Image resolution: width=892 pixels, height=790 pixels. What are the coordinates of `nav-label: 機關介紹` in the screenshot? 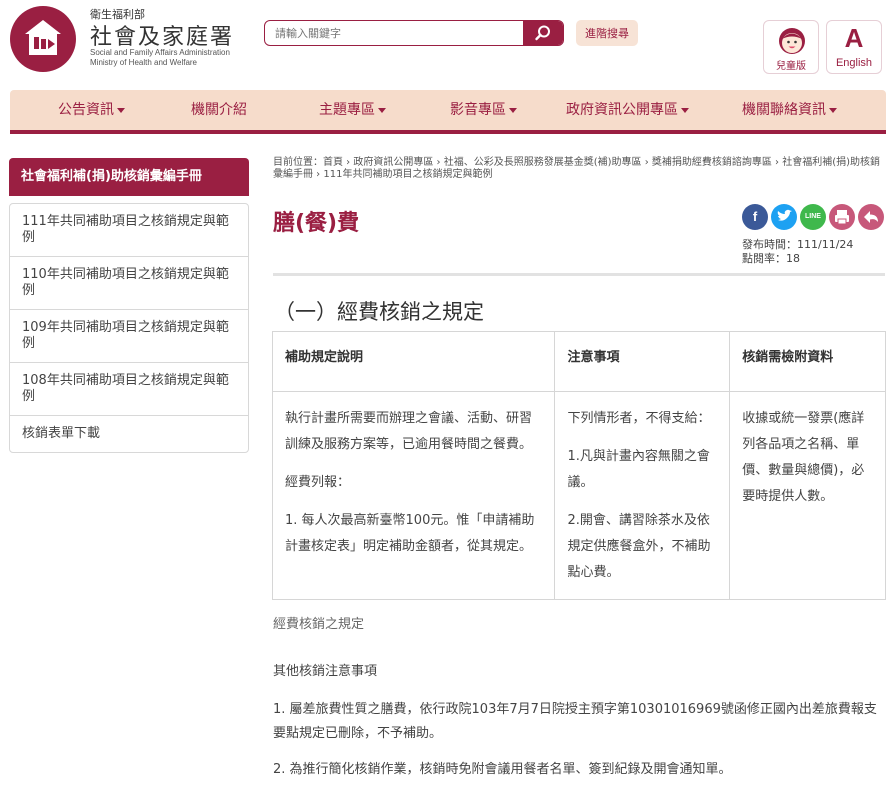 It's located at (219, 110).